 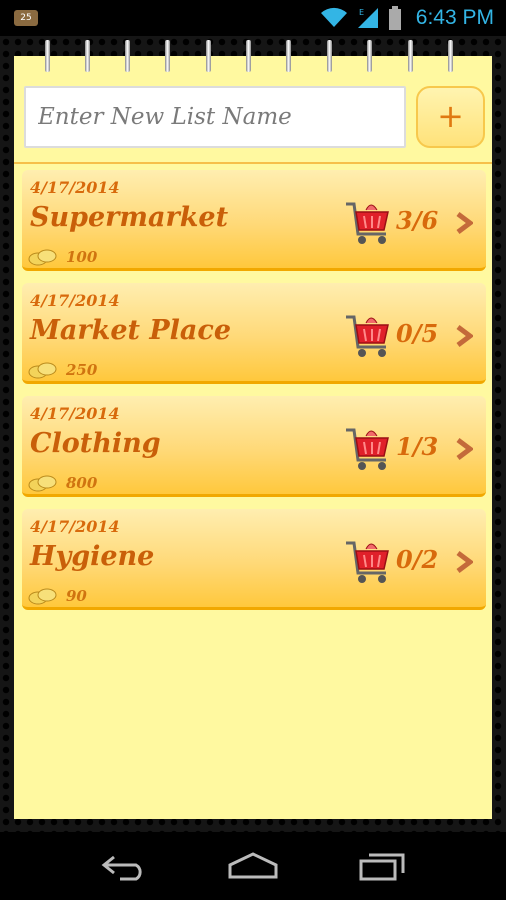 What do you see at coordinates (417, 446) in the screenshot?
I see `item-count: 1/3` at bounding box center [417, 446].